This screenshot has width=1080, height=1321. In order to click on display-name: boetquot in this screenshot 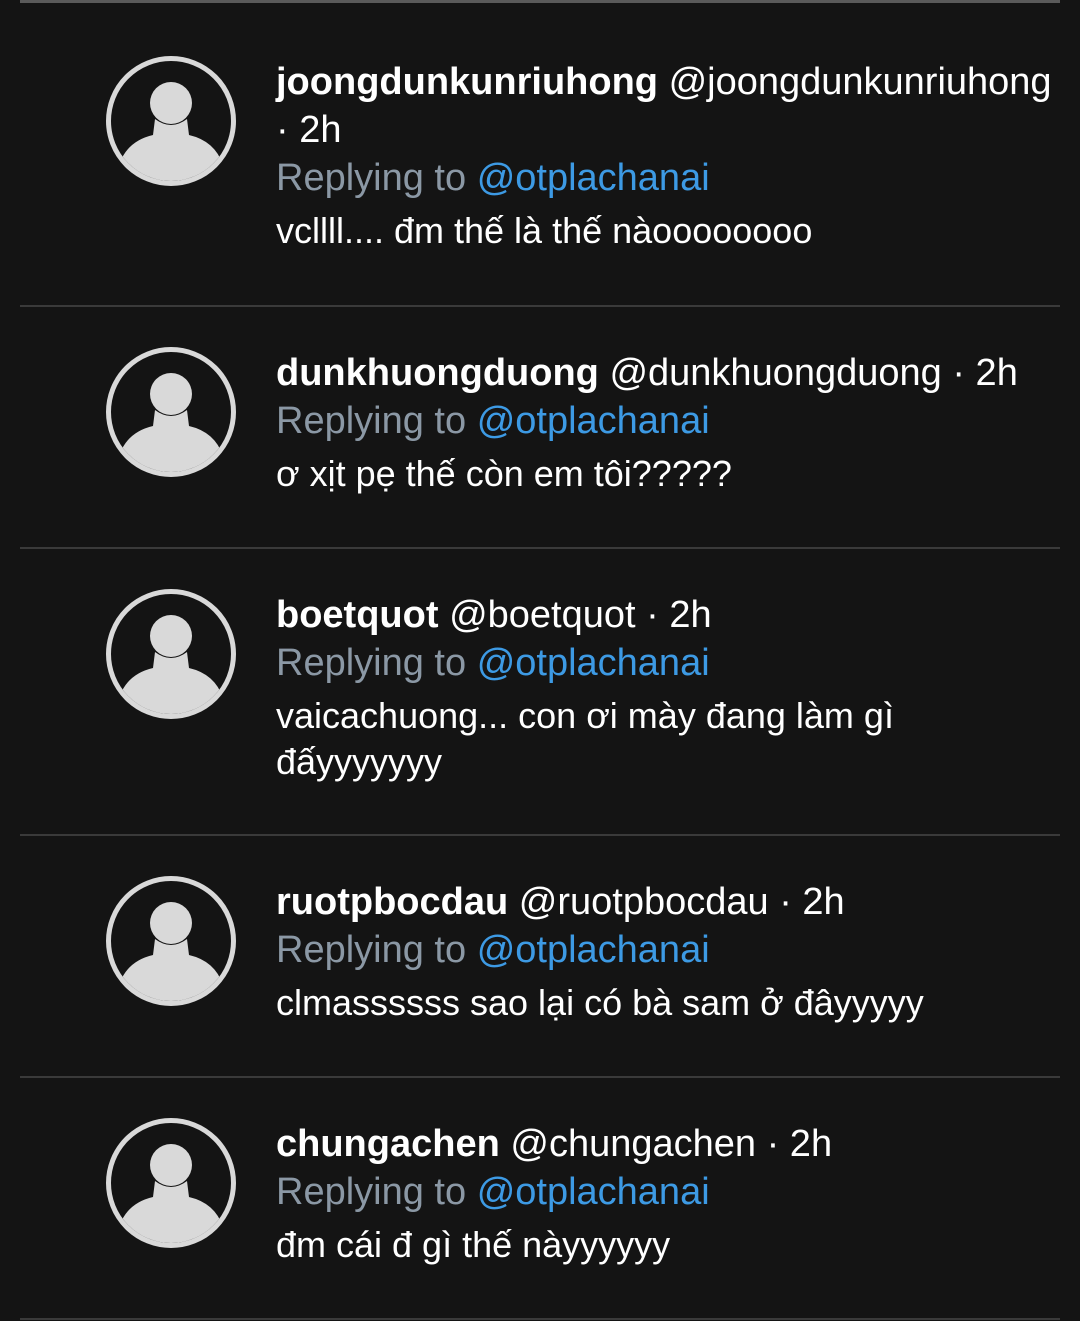, I will do `click(357, 615)`.